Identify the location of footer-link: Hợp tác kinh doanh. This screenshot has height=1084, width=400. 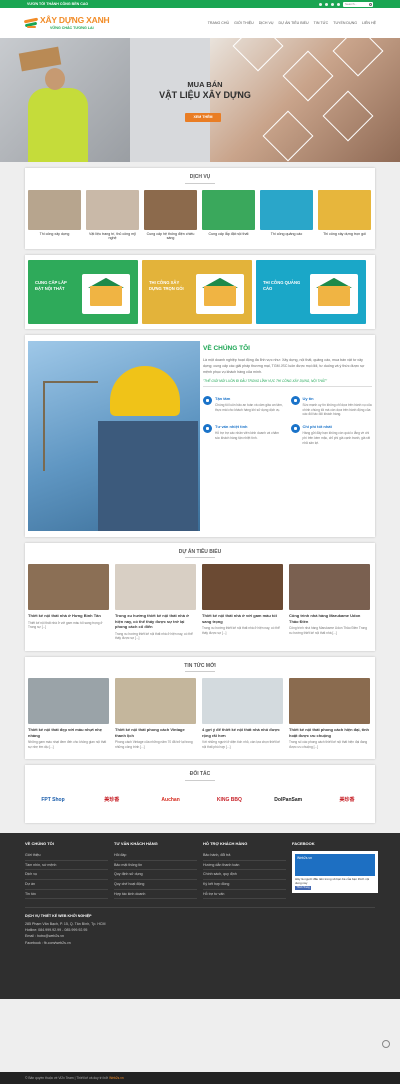
(155, 895).